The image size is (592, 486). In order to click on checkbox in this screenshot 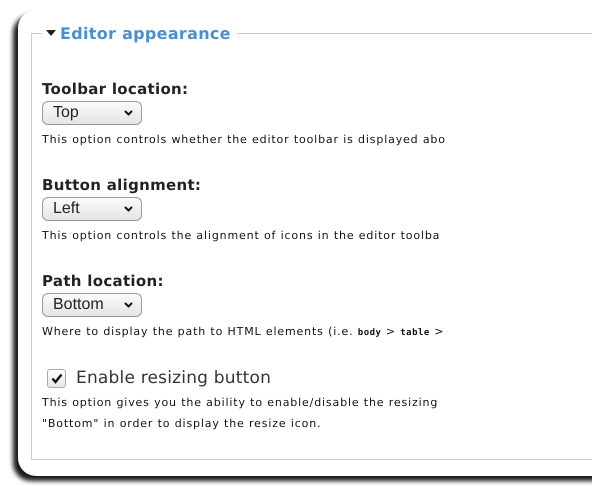, I will do `click(56, 378)`.